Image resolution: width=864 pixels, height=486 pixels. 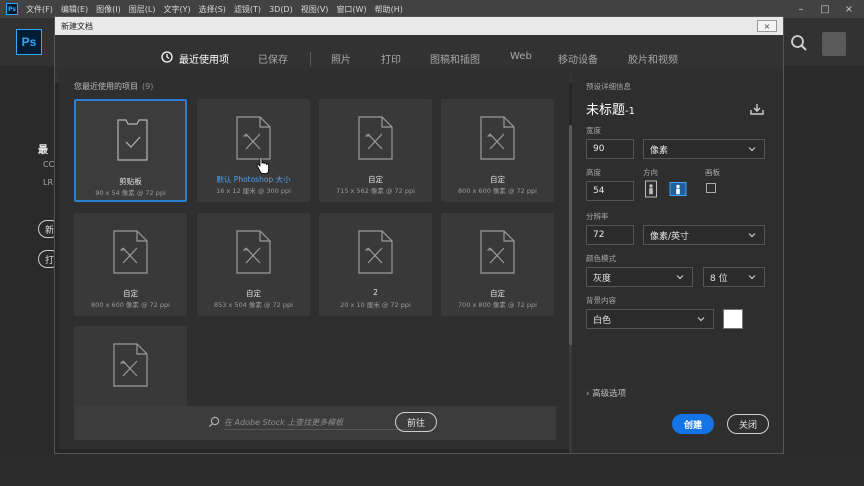 I want to click on preset-card: 2 20 x 10 厘米 @ 72 ppi, so click(x=375, y=264).